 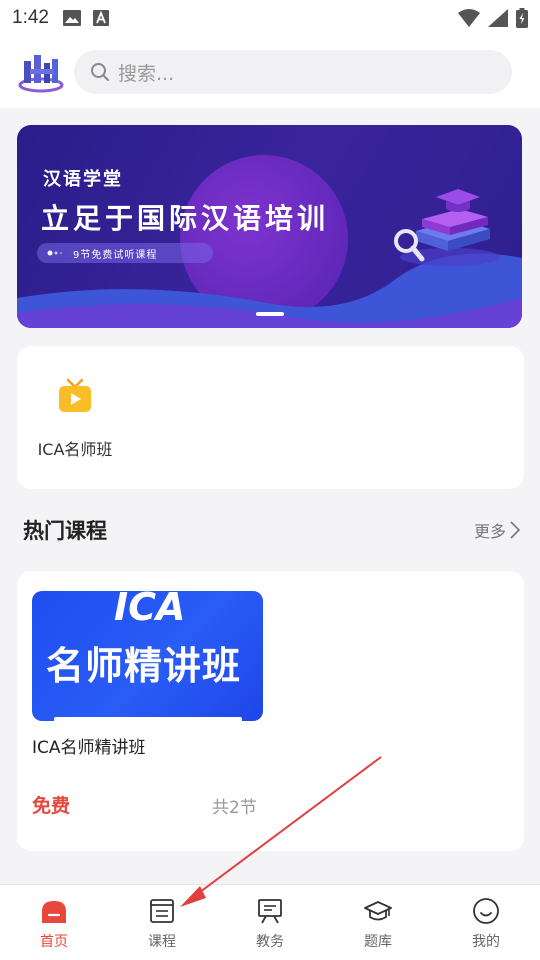 What do you see at coordinates (100, 18) in the screenshot?
I see `font-icon` at bounding box center [100, 18].